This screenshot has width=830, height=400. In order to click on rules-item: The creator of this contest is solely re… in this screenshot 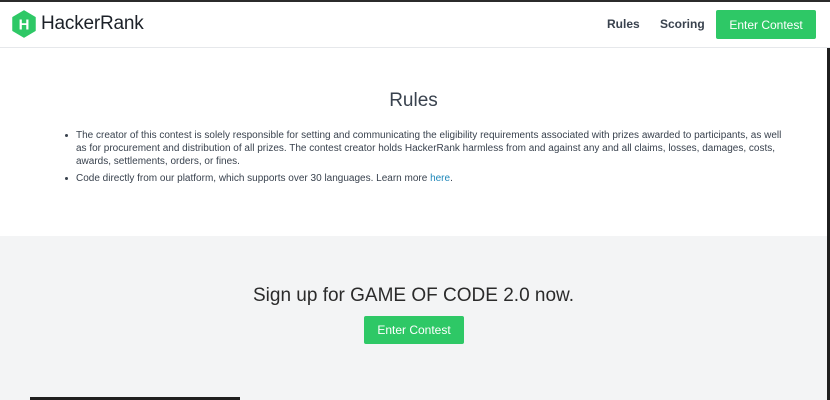, I will do `click(424, 148)`.